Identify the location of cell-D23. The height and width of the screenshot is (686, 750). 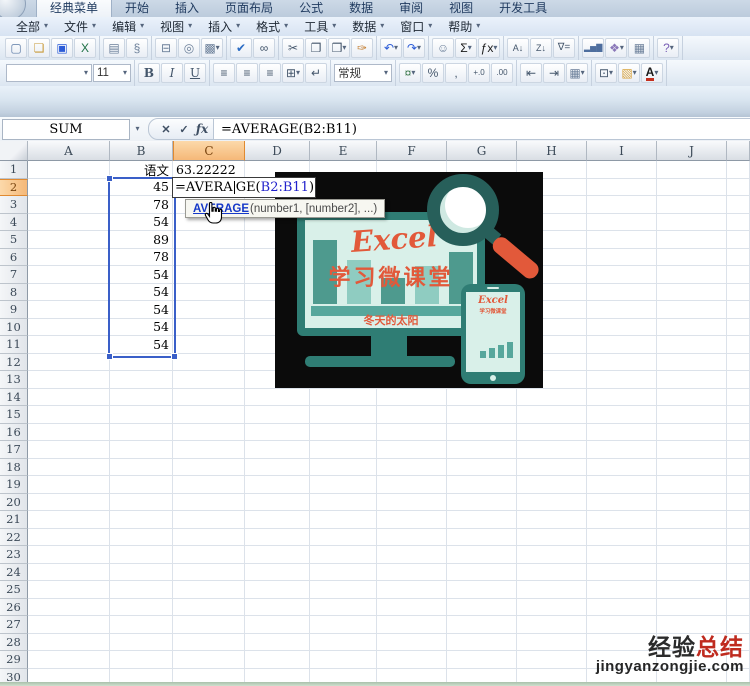
(277, 555).